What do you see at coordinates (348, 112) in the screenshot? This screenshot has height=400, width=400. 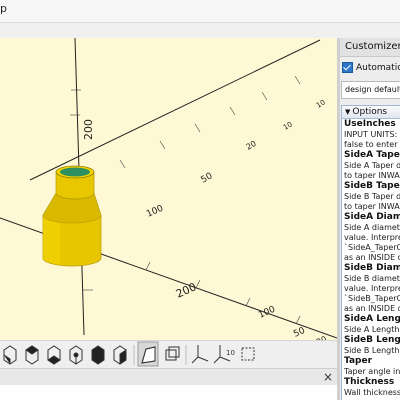 I see `triangle-down-icon: ▼` at bounding box center [348, 112].